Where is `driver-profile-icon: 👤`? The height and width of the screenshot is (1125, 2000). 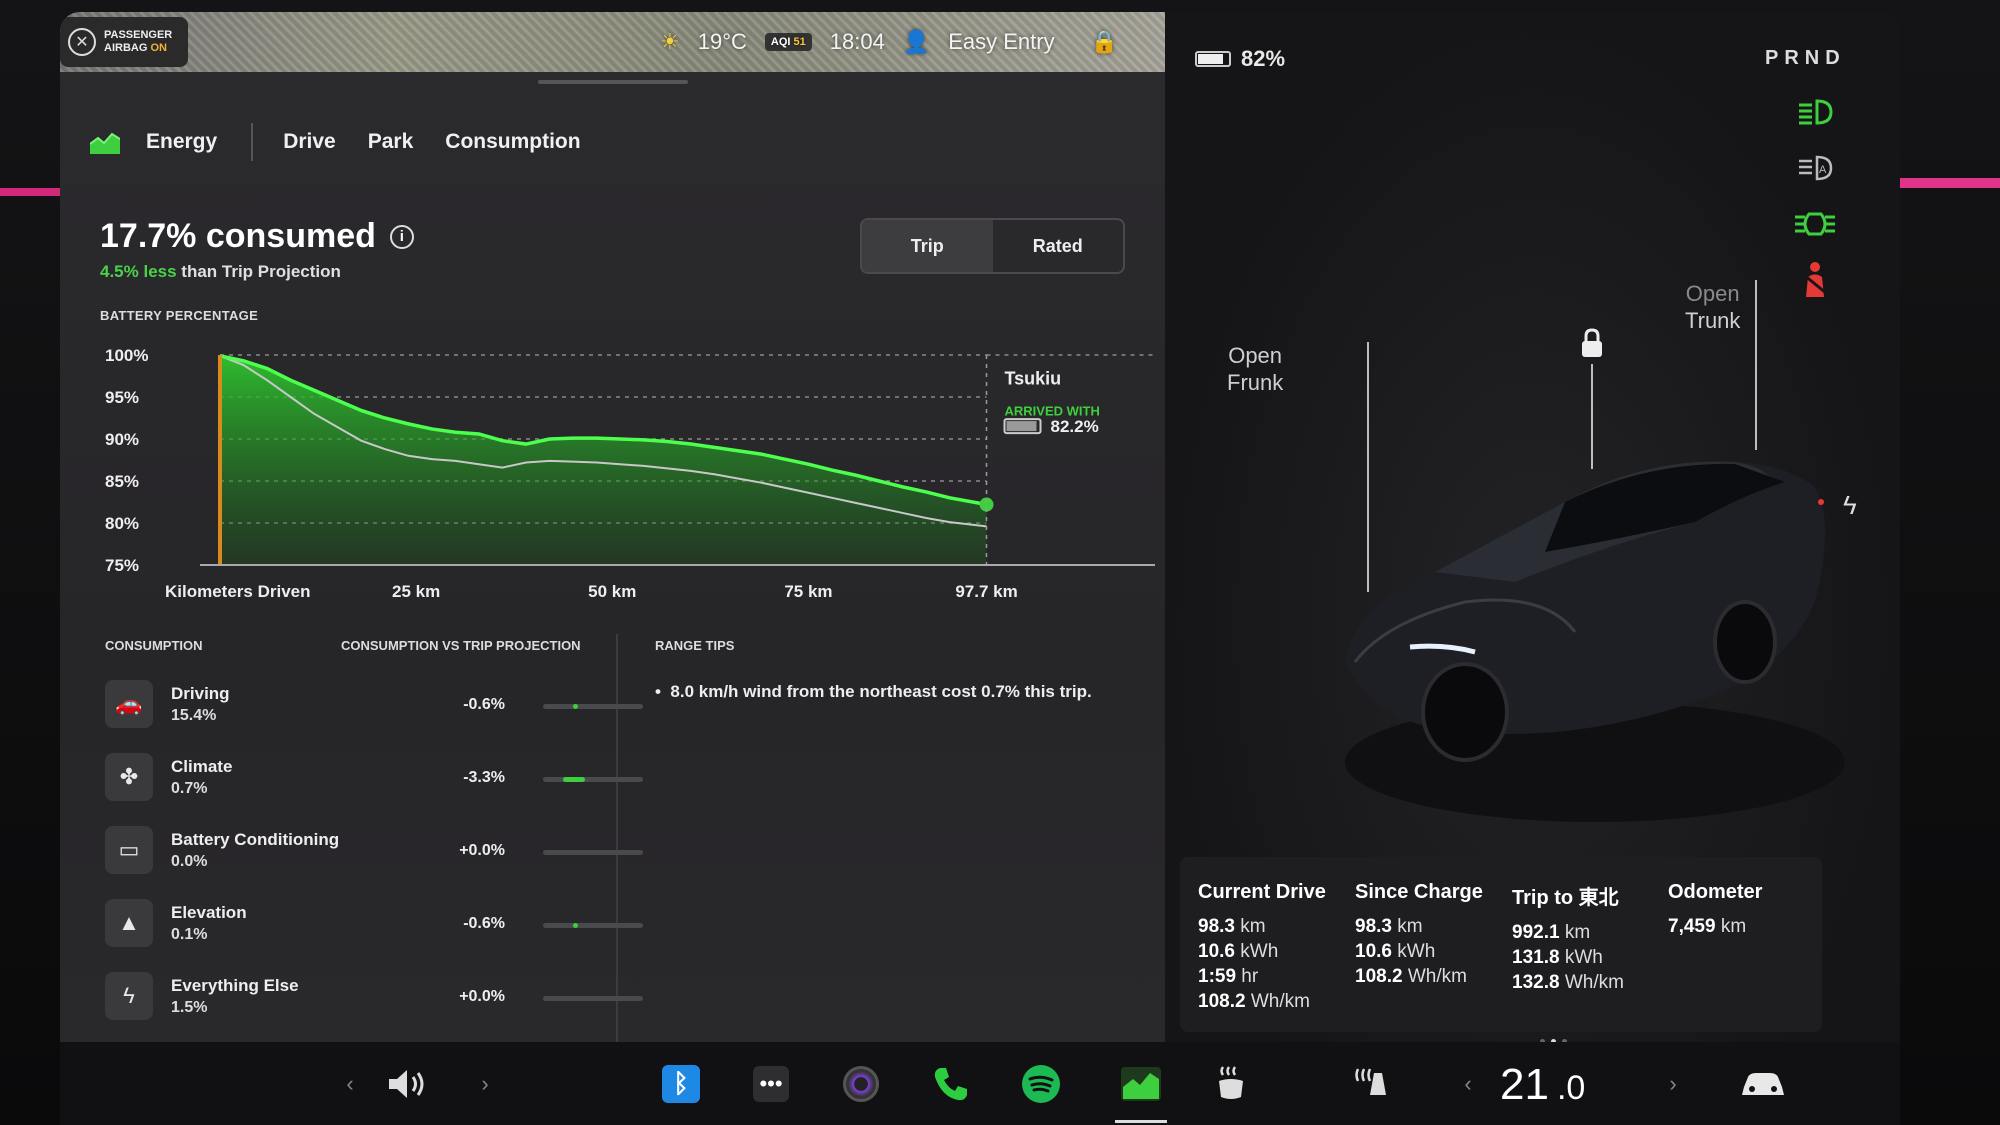 driver-profile-icon: 👤 is located at coordinates (916, 42).